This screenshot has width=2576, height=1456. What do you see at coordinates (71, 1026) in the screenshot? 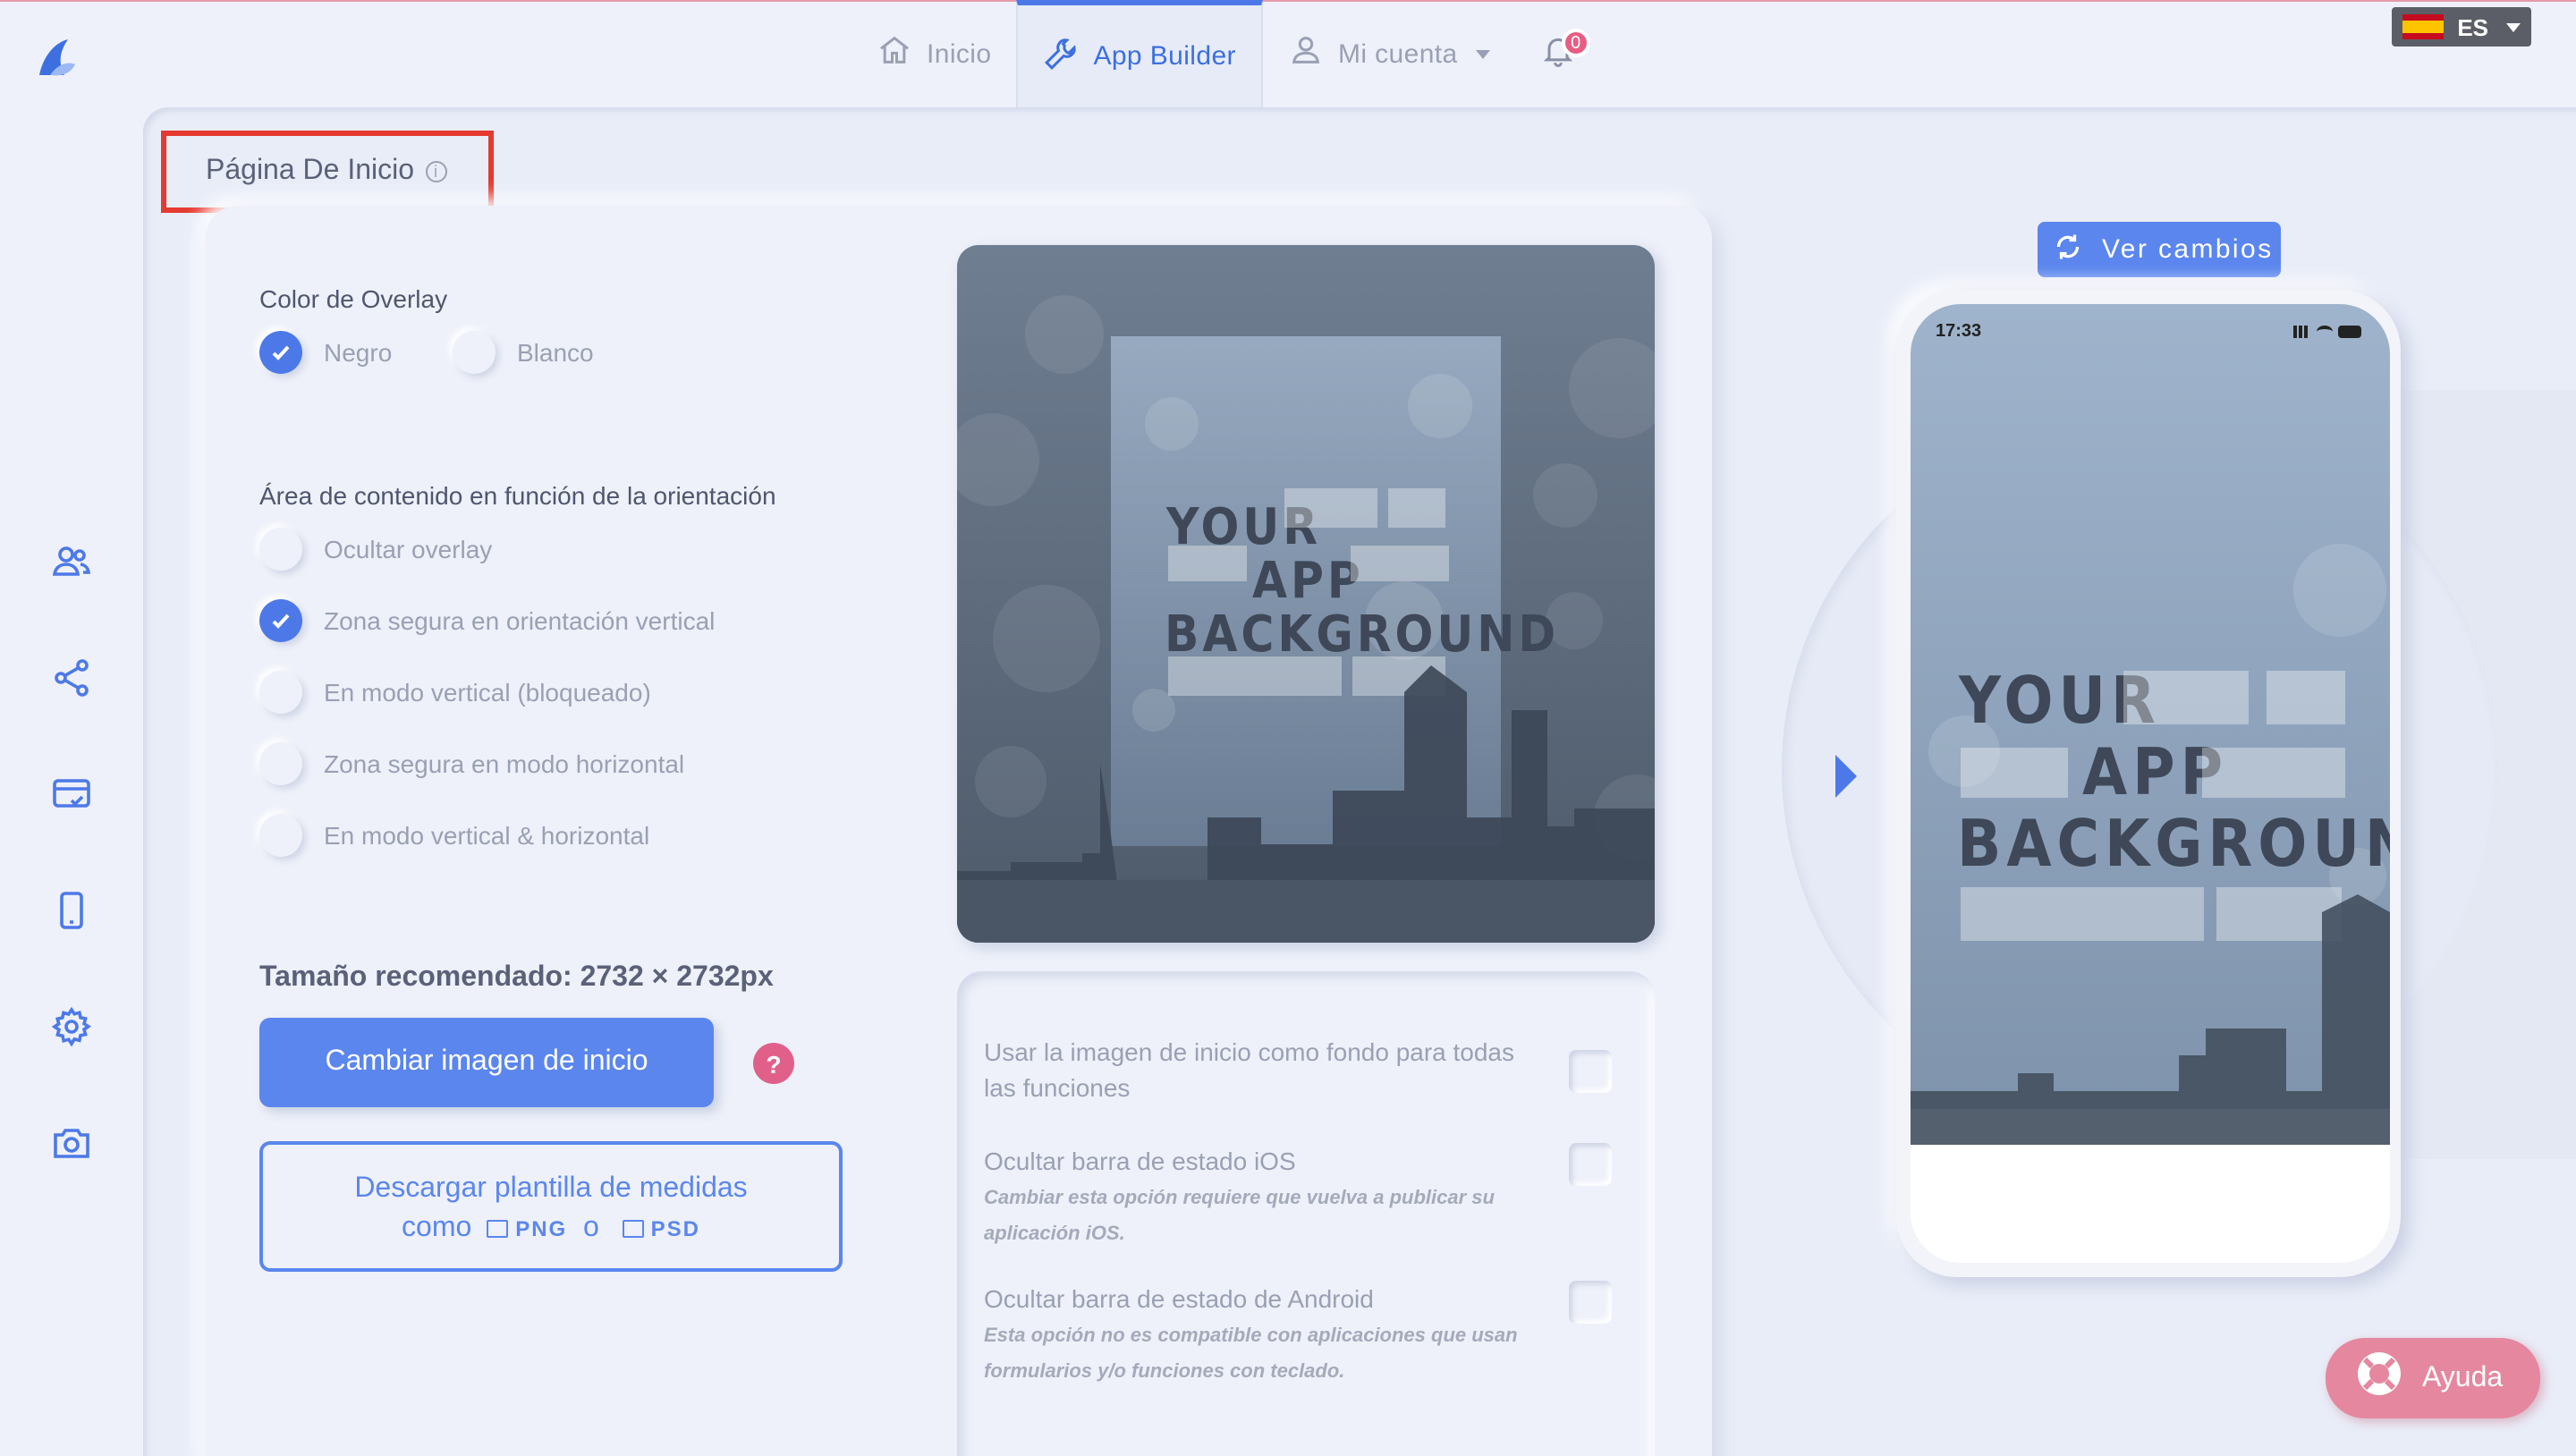
I see `settings-gear-icon` at bounding box center [71, 1026].